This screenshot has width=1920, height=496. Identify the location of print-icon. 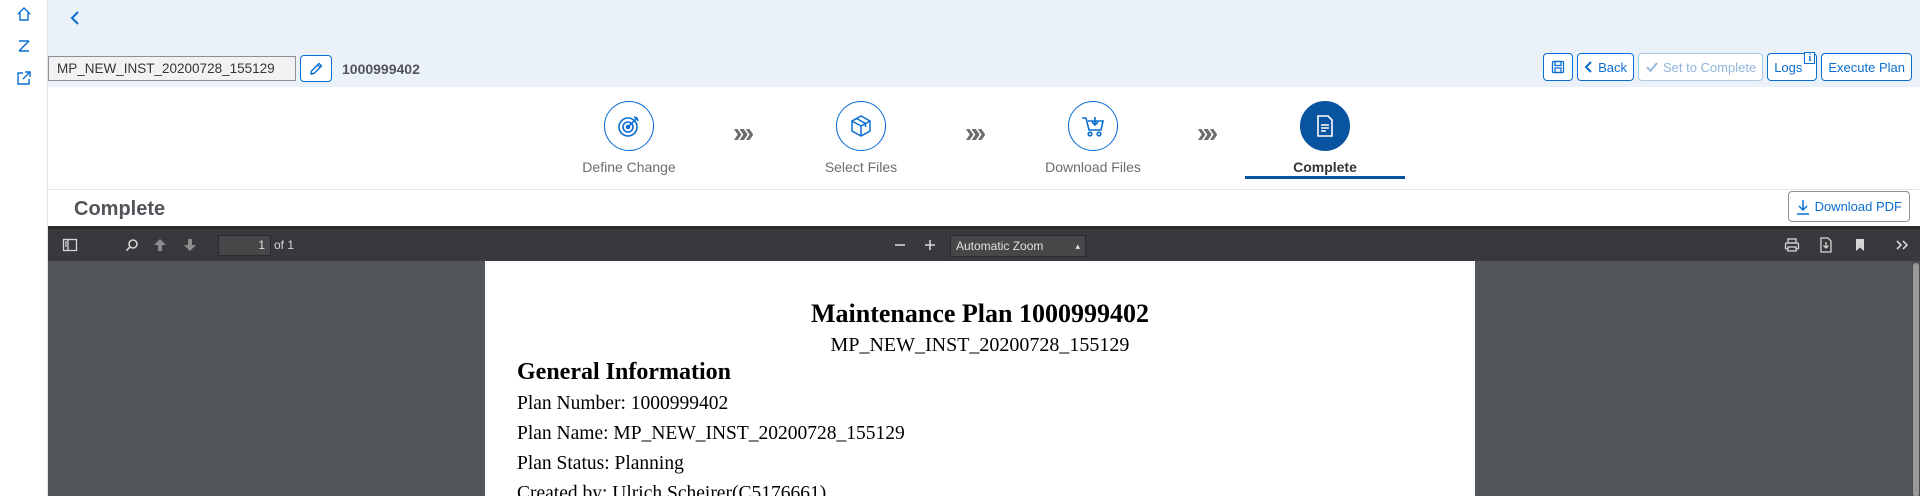
(1792, 245).